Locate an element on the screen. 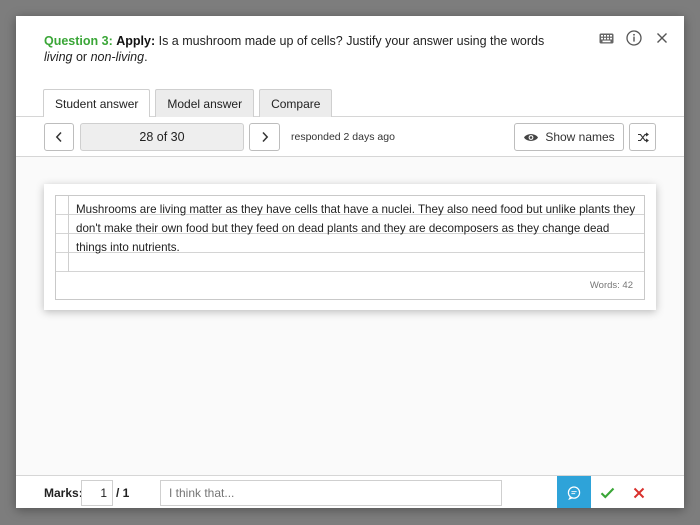  previous-button is located at coordinates (59, 137).